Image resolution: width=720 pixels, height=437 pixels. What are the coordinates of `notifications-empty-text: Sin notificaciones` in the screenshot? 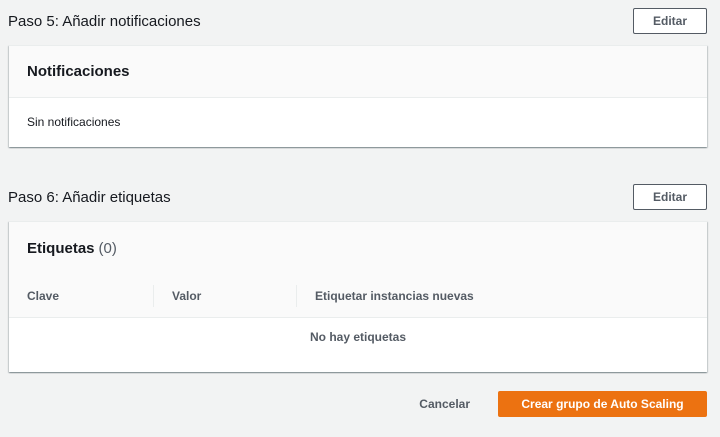 It's located at (74, 122).